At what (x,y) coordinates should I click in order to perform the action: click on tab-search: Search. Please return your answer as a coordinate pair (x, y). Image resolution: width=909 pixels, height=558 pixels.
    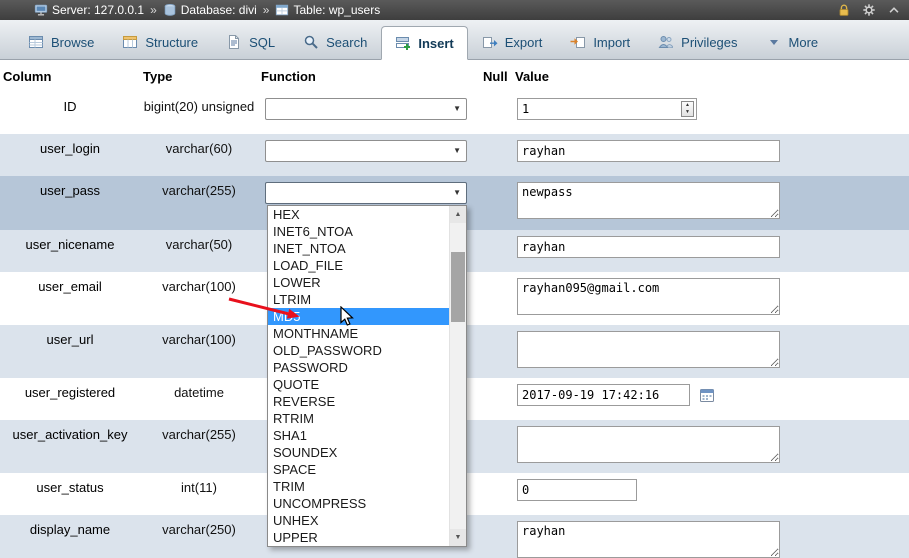
    Looking at the image, I should click on (335, 42).